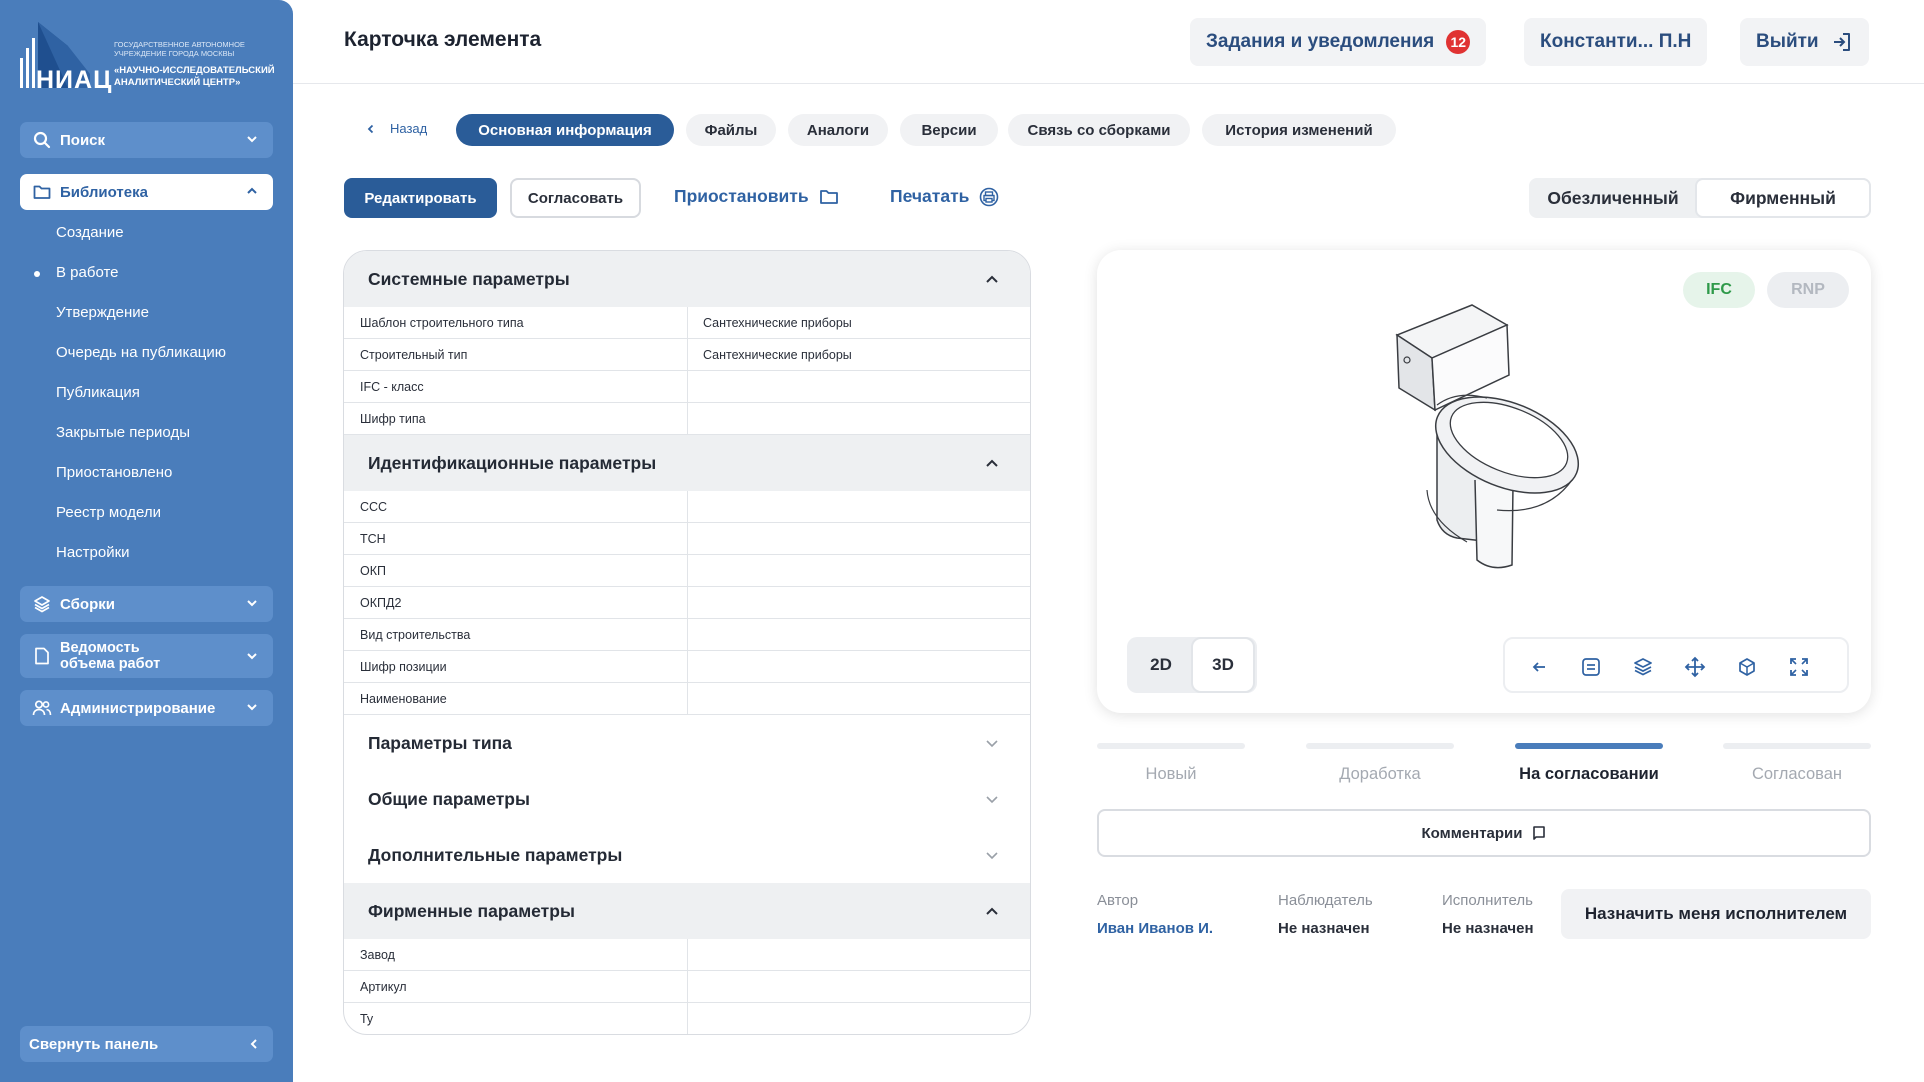  What do you see at coordinates (98, 392) in the screenshot?
I see `sidebar-item-publication: Публикация` at bounding box center [98, 392].